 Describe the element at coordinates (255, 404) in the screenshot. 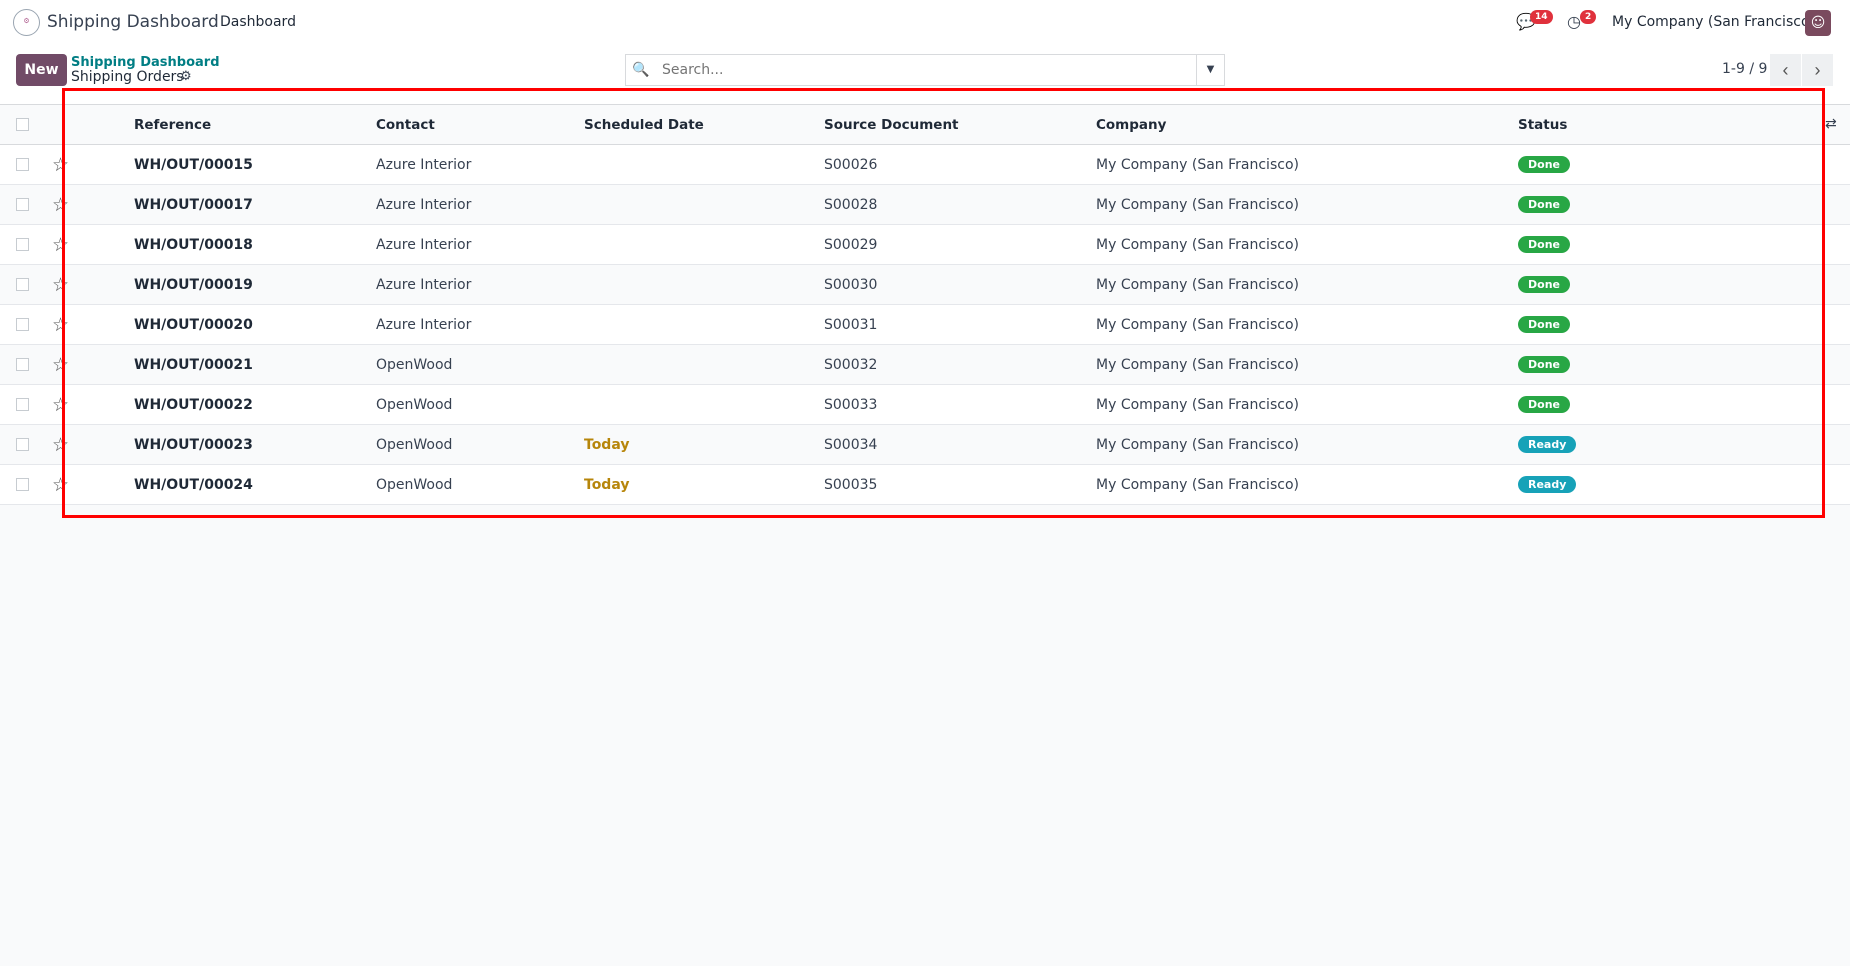

I see `cell-reference: WH/OUT/00022` at that location.